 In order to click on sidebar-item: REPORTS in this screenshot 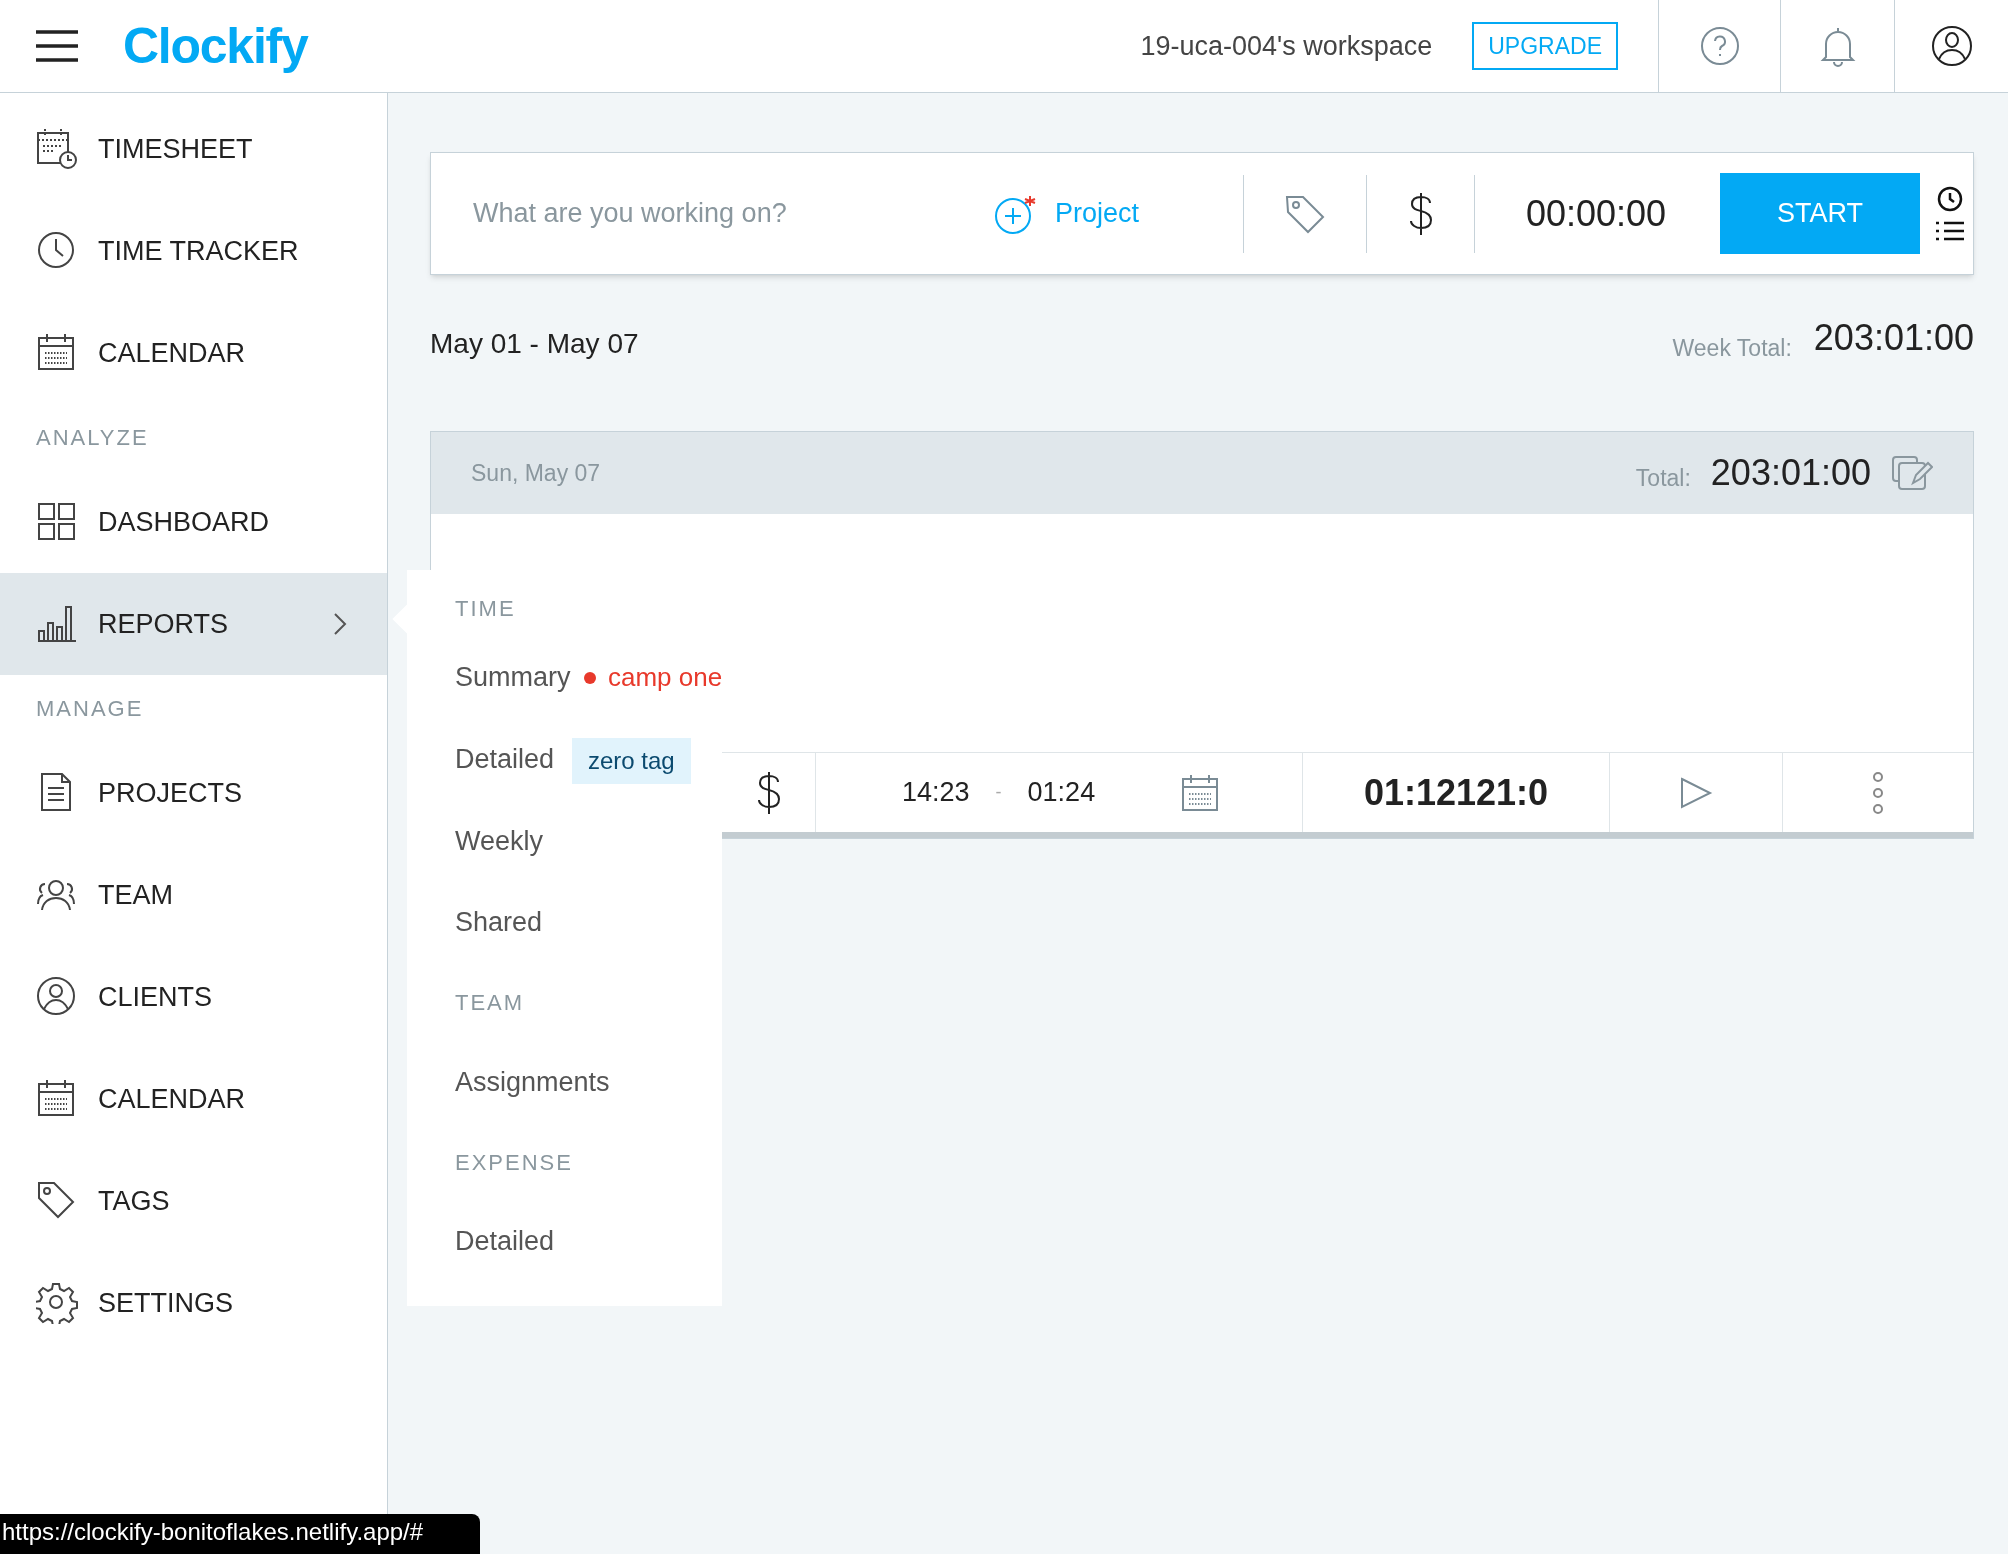, I will do `click(193, 624)`.